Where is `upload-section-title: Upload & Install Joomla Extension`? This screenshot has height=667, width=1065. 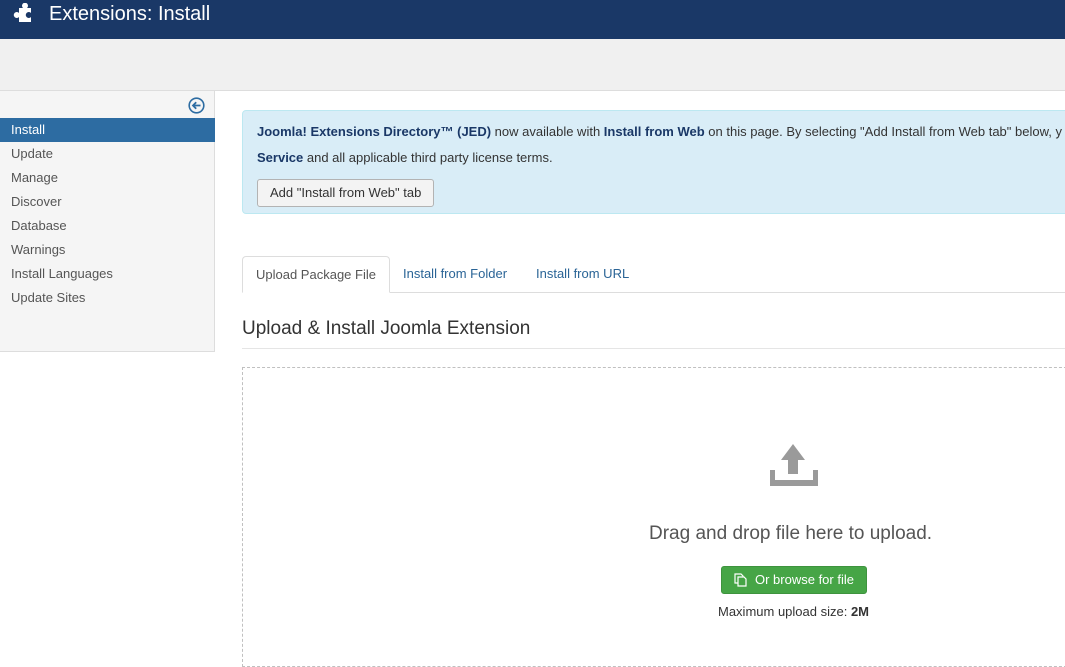 upload-section-title: Upload & Install Joomla Extension is located at coordinates (386, 328).